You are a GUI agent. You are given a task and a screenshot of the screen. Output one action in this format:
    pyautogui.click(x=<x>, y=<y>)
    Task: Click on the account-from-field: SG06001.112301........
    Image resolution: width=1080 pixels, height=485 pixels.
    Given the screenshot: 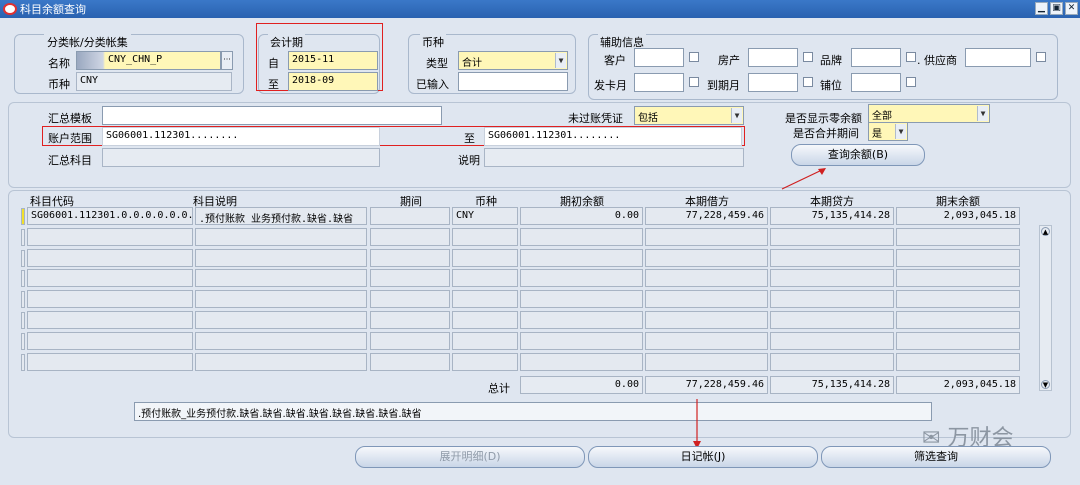 What is the action you would take?
    pyautogui.click(x=241, y=136)
    